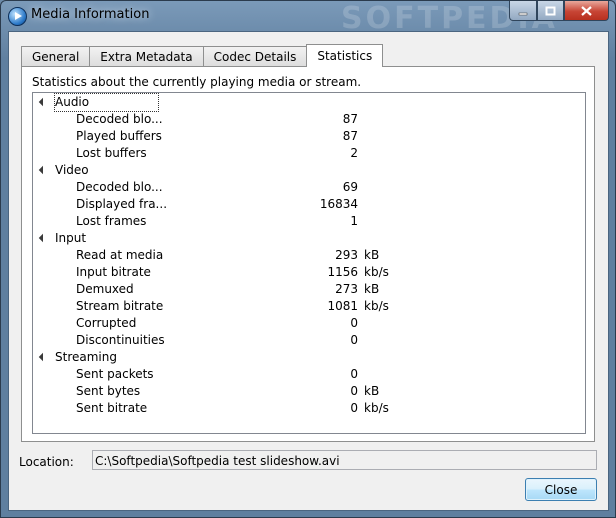  I want to click on close-window-button, so click(586, 11).